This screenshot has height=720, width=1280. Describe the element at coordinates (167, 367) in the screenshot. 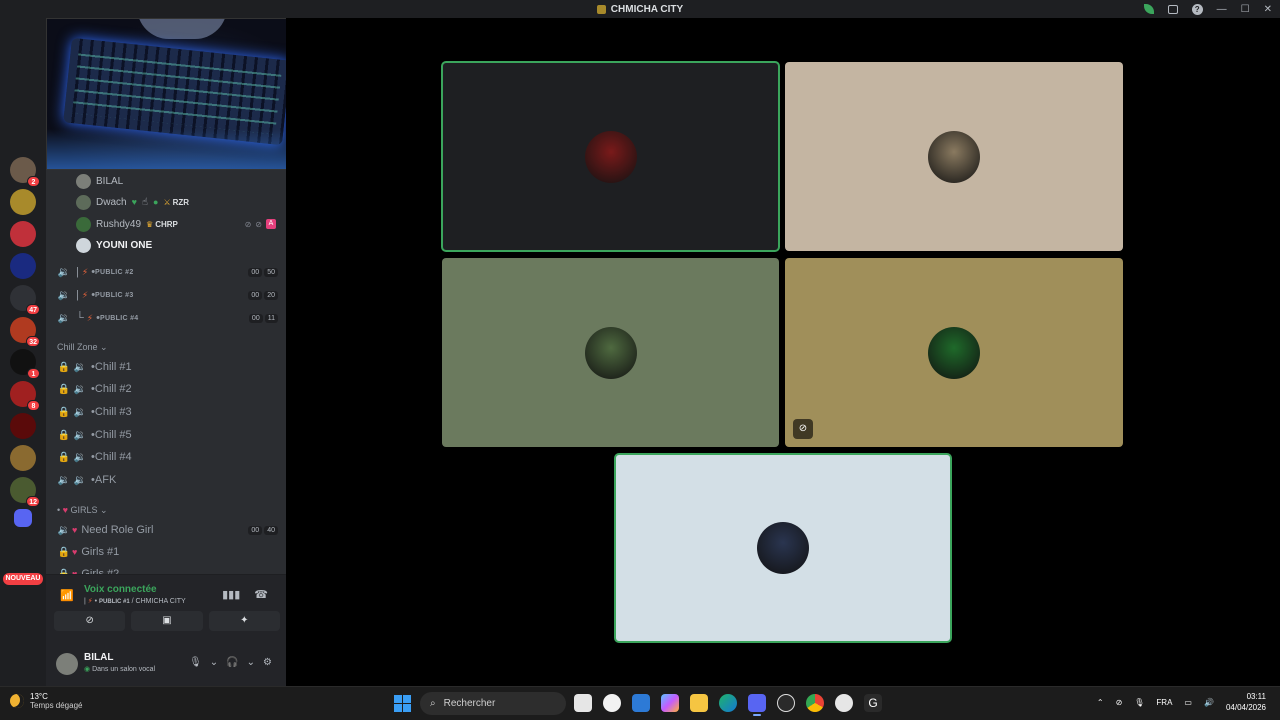

I see `voice-channel: 🔒 🔉 • Chill #1` at that location.